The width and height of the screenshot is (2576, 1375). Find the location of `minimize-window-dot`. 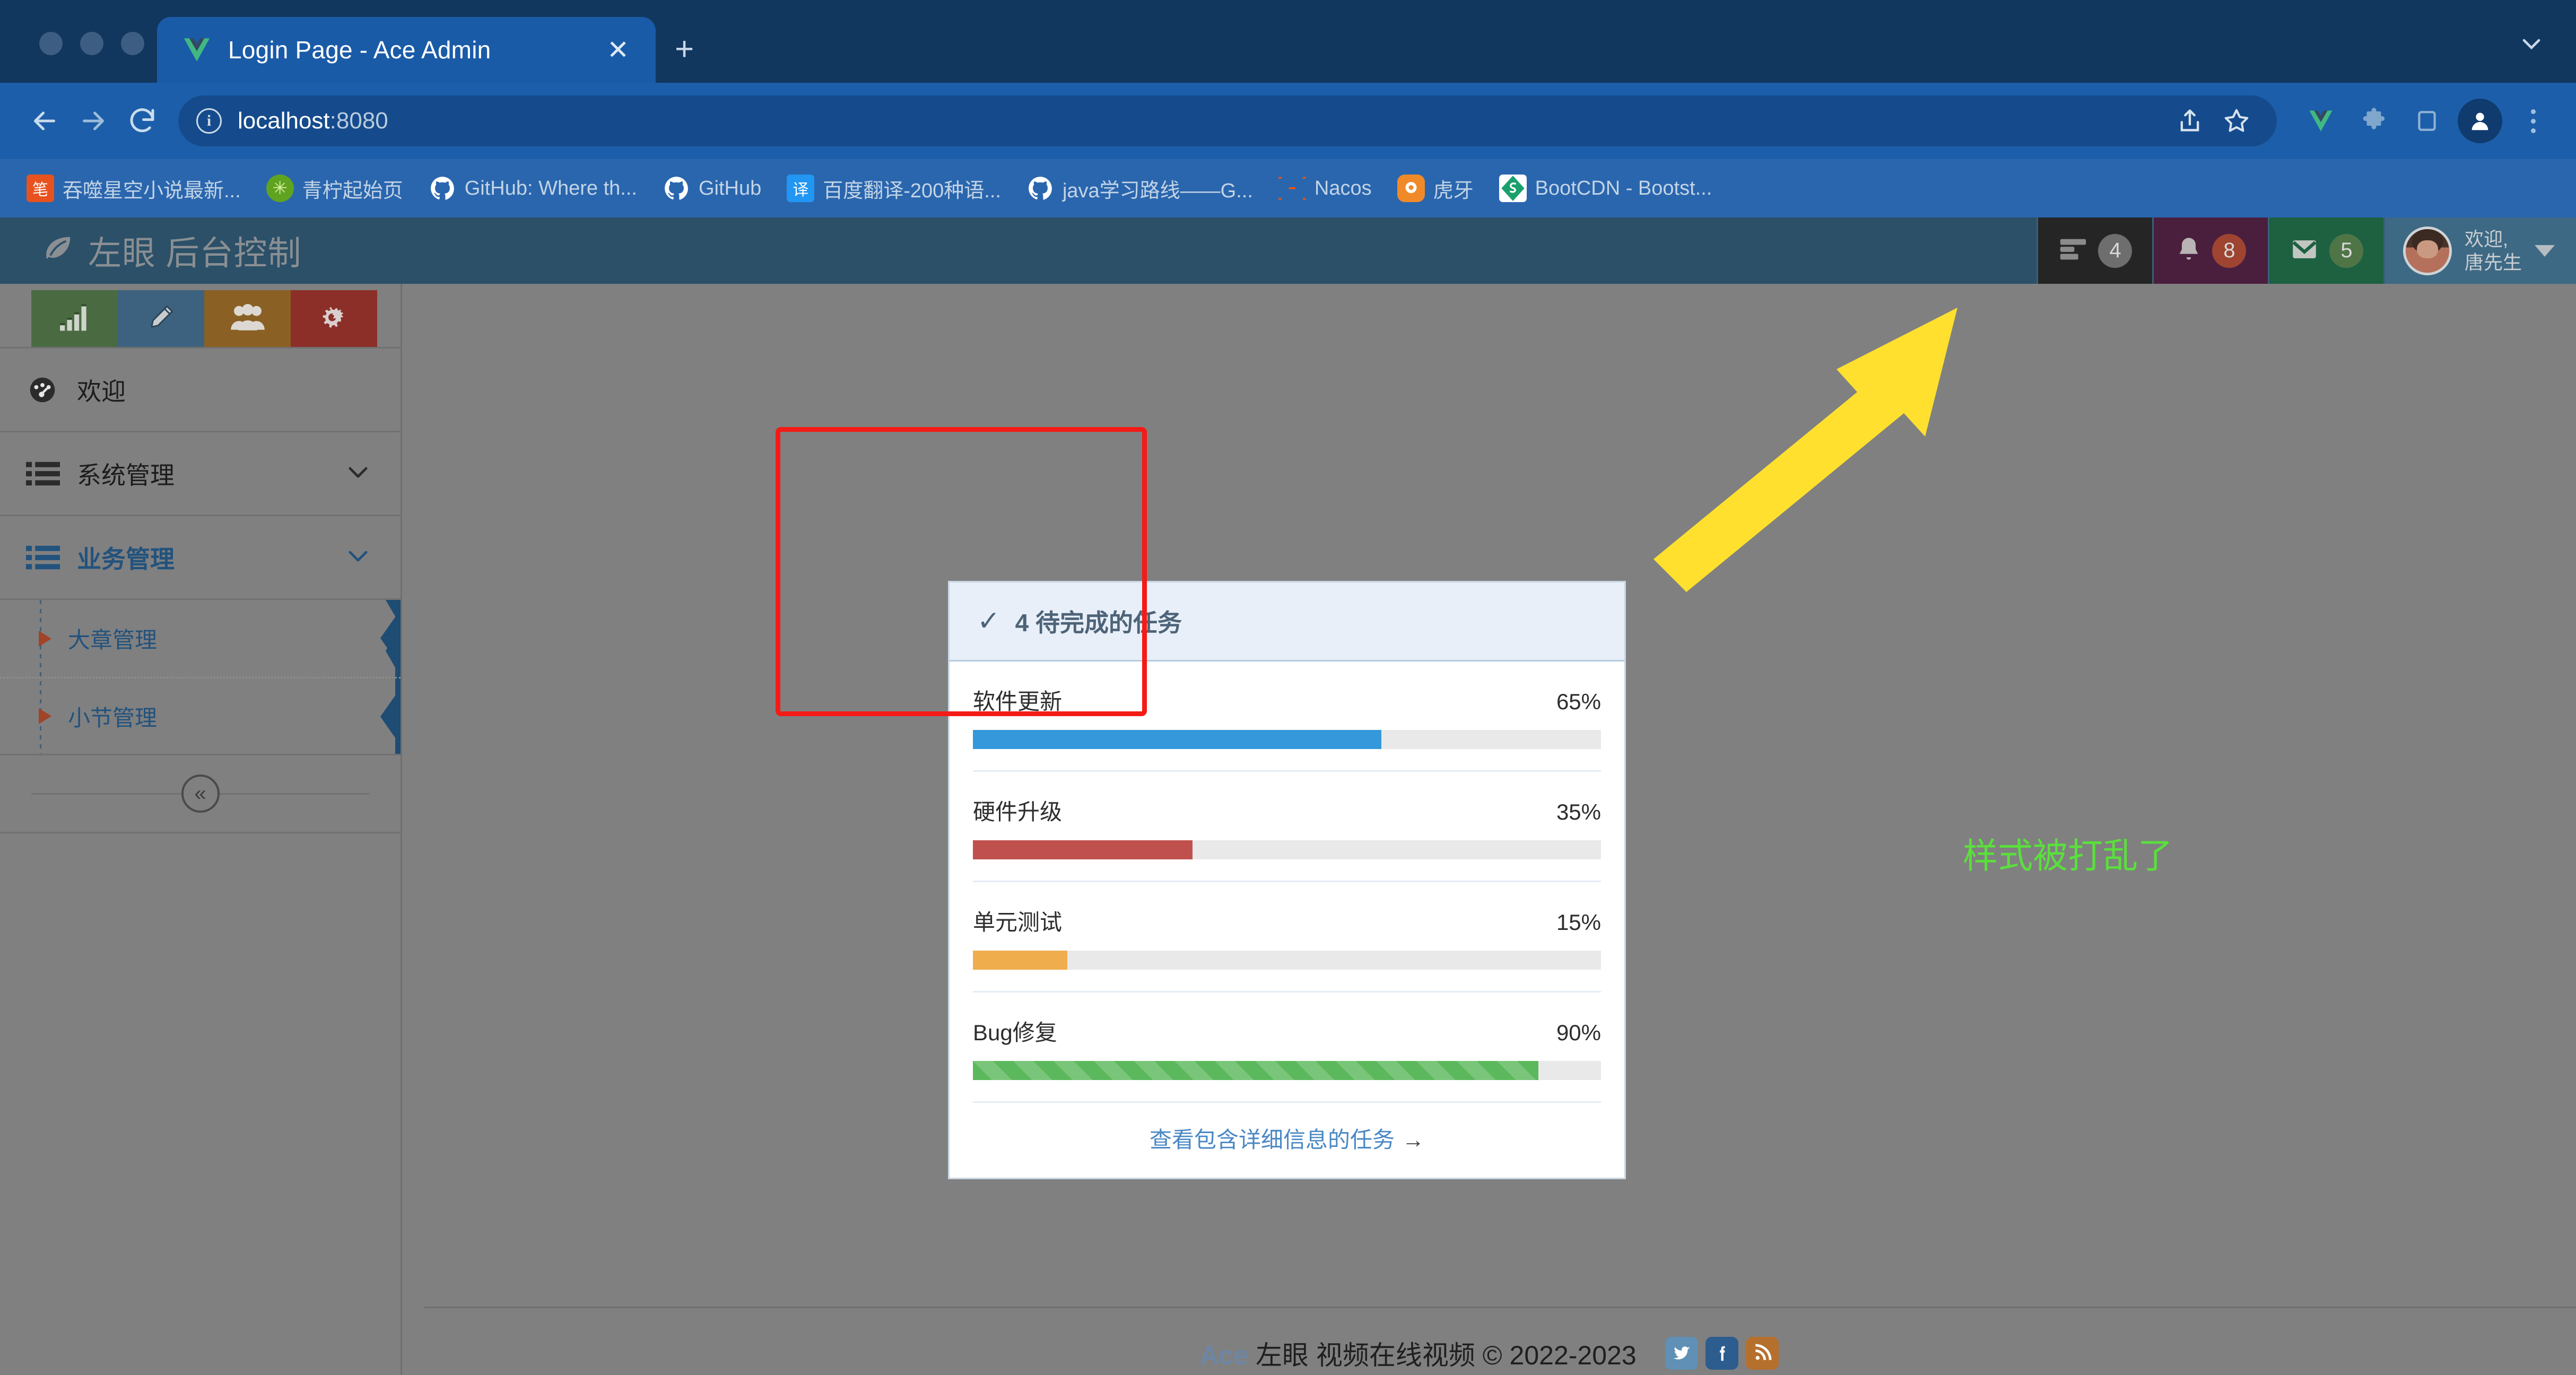

minimize-window-dot is located at coordinates (92, 44).